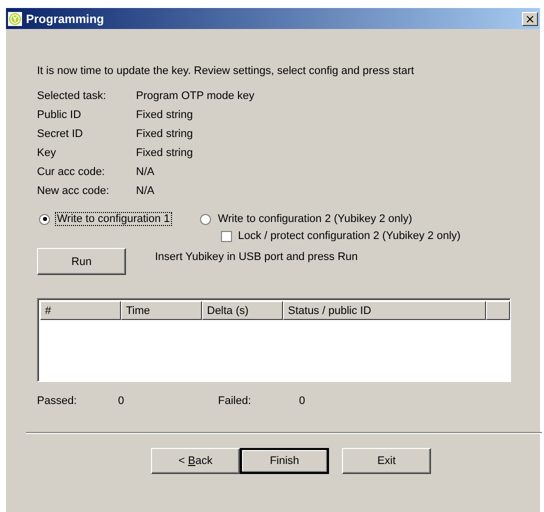 This screenshot has height=512, width=544. Describe the element at coordinates (161, 310) in the screenshot. I see `column-header: Time` at that location.